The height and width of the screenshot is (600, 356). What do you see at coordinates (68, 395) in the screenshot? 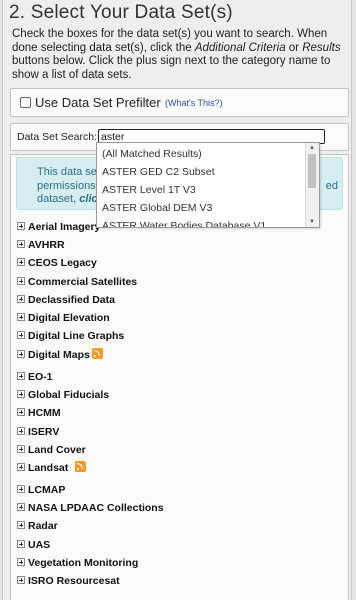
I see `category-label: Global Fiducials` at bounding box center [68, 395].